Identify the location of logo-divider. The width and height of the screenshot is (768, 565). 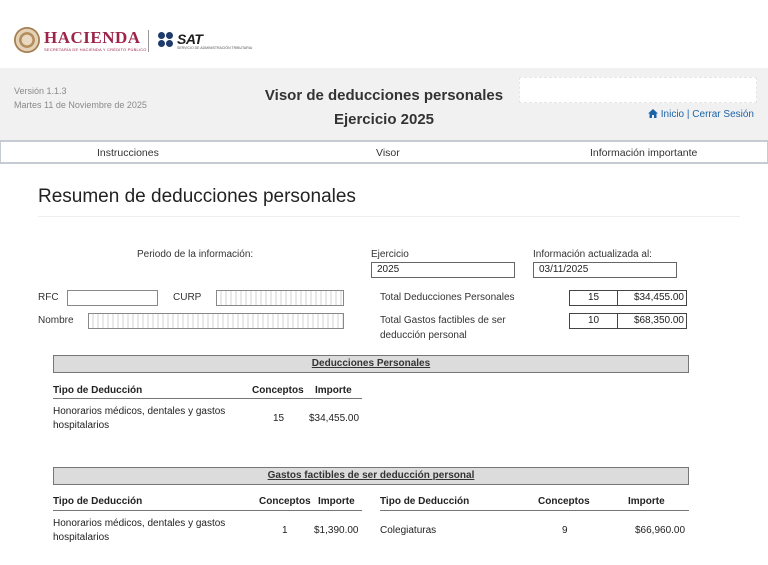
(148, 41).